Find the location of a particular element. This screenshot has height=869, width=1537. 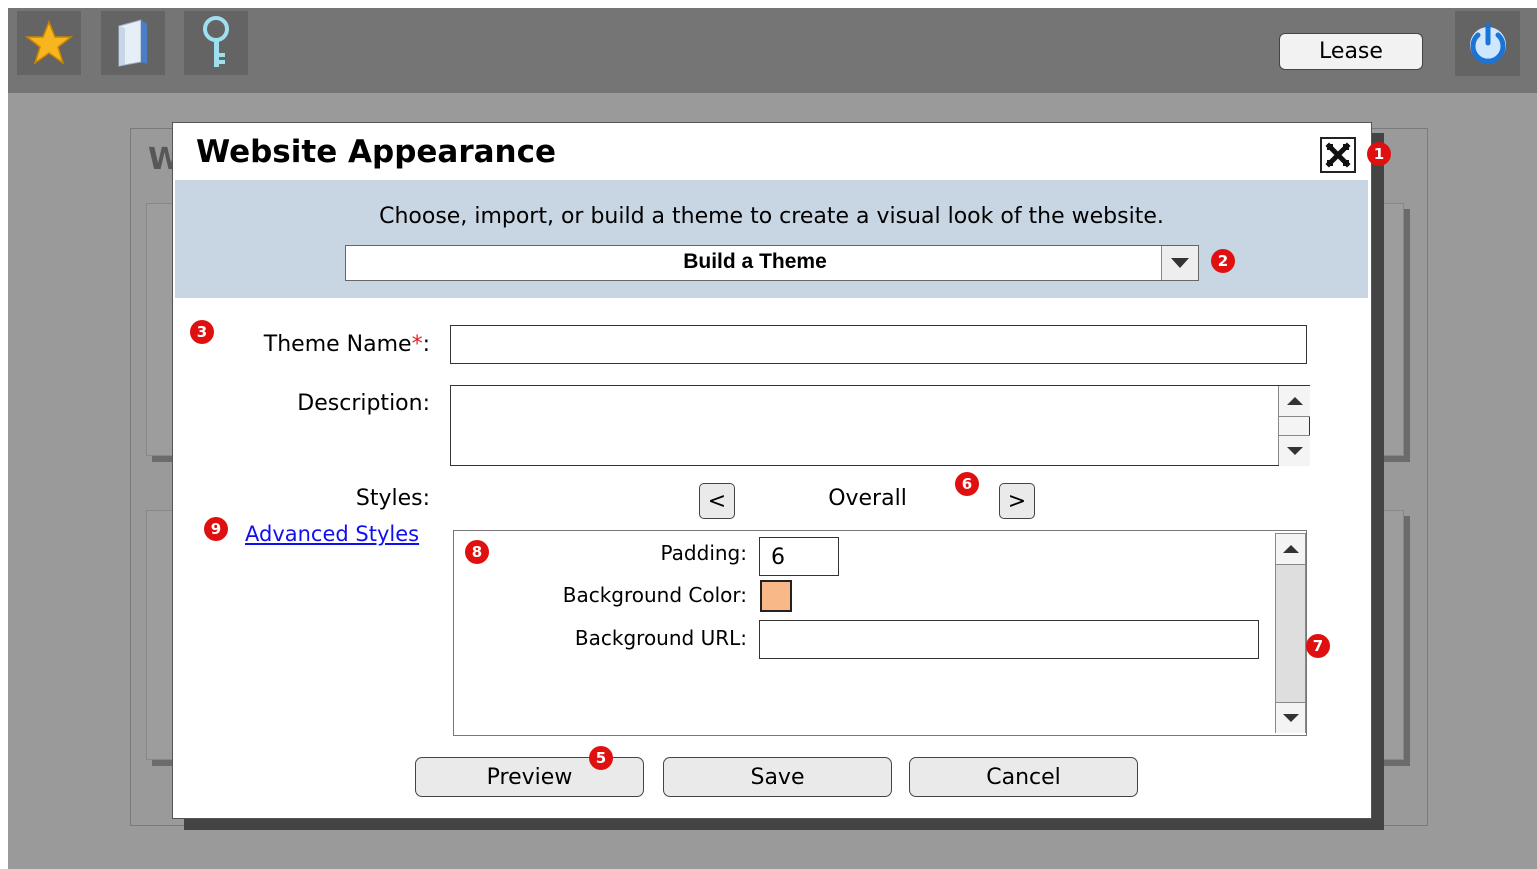

required-marker: * is located at coordinates (417, 344).